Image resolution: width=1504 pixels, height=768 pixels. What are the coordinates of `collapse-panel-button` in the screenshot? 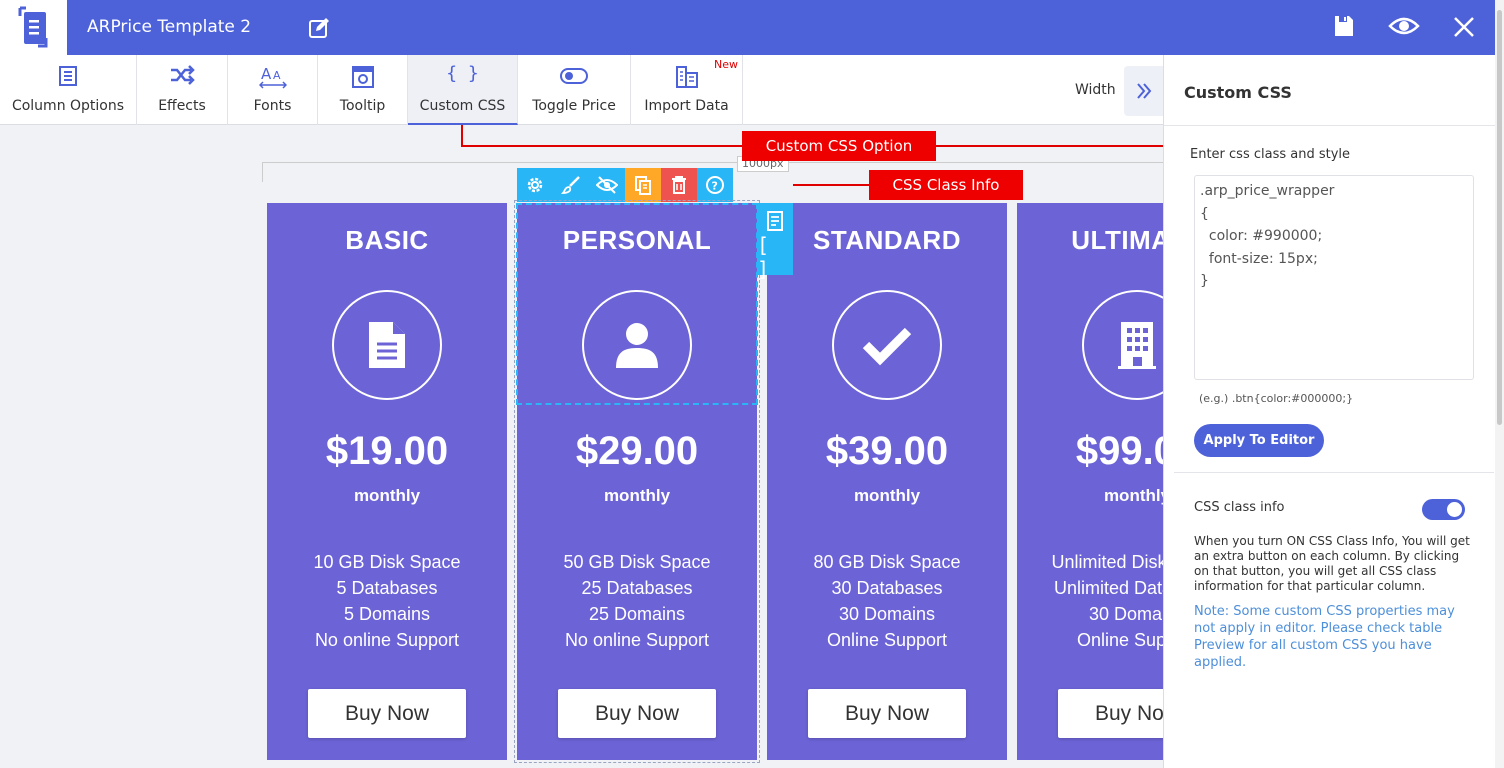 It's located at (1144, 91).